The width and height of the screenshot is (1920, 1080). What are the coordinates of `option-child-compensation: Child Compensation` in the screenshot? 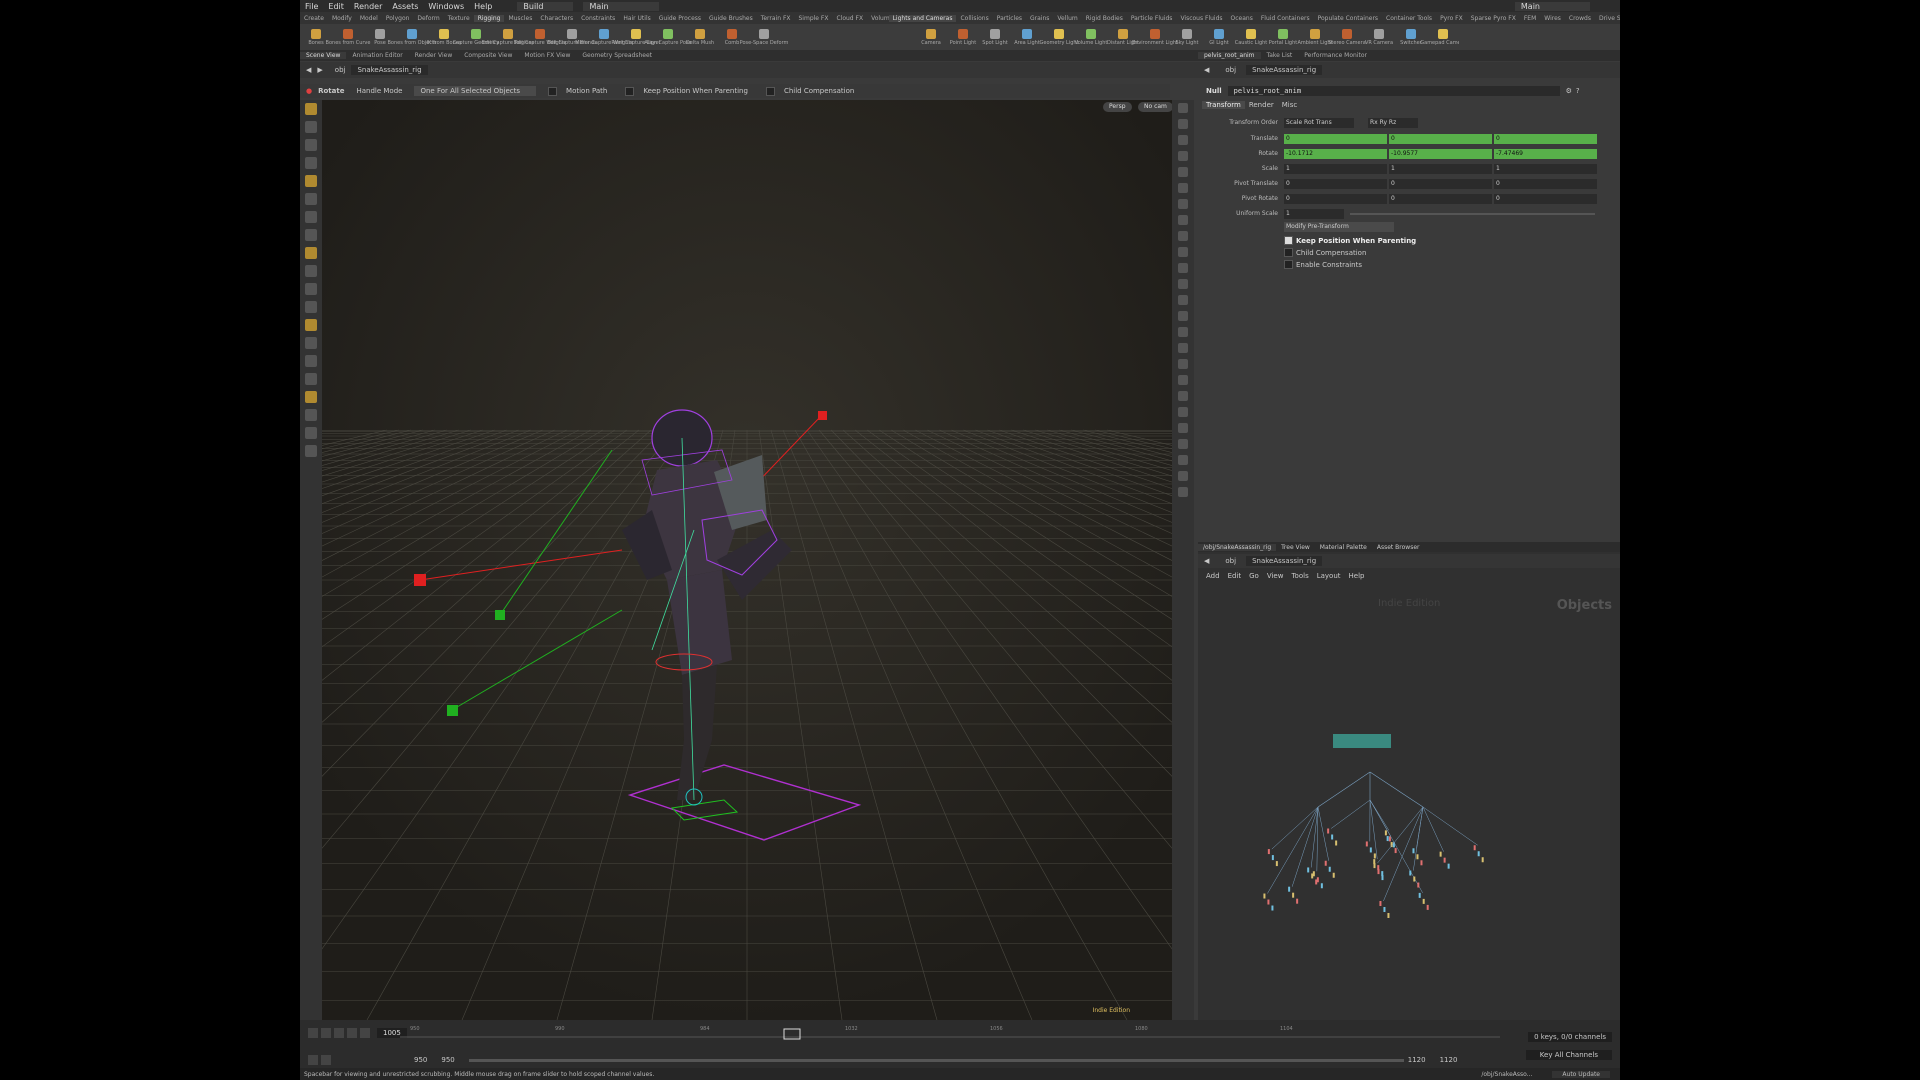 It's located at (812, 91).